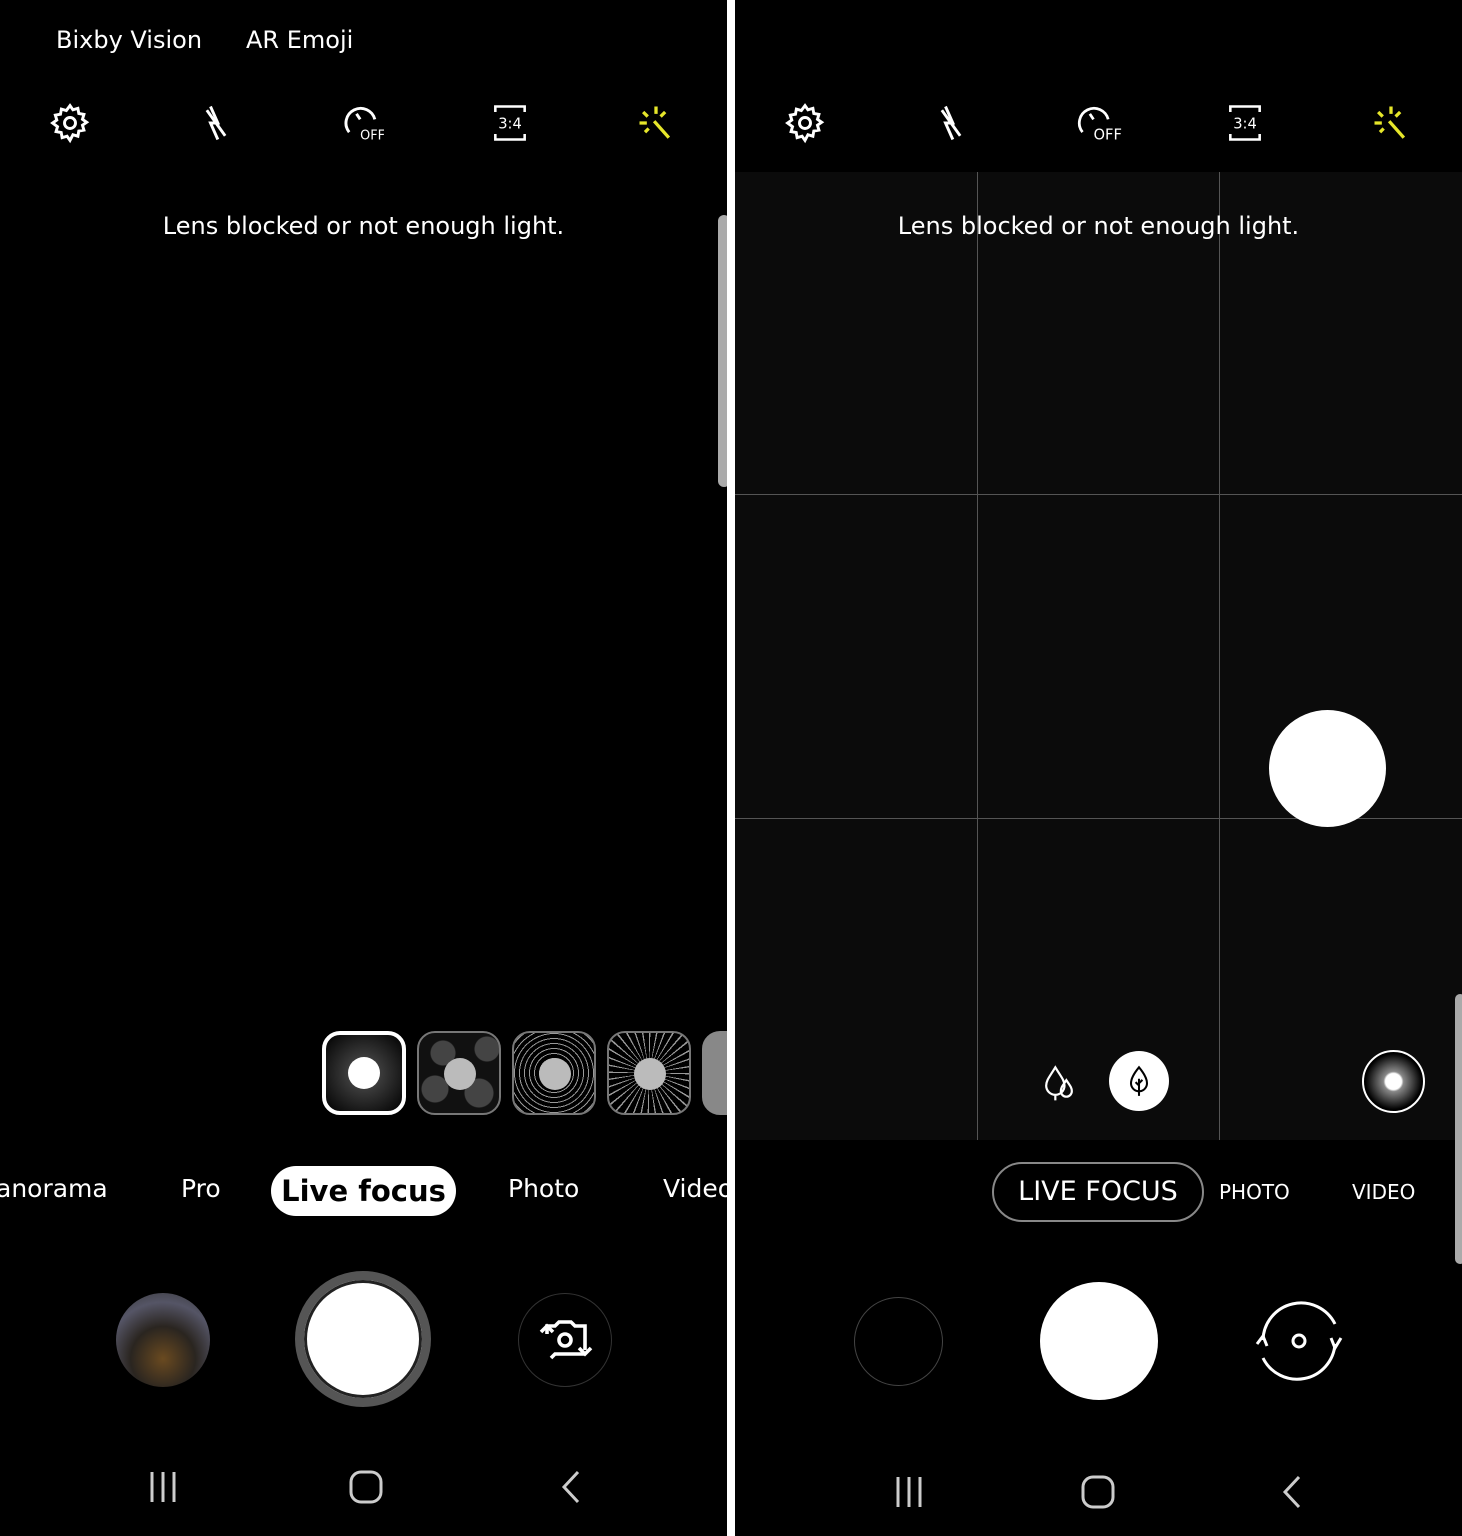  Describe the element at coordinates (129, 40) in the screenshot. I see `bixby-vision-link: Bixby Vision` at that location.